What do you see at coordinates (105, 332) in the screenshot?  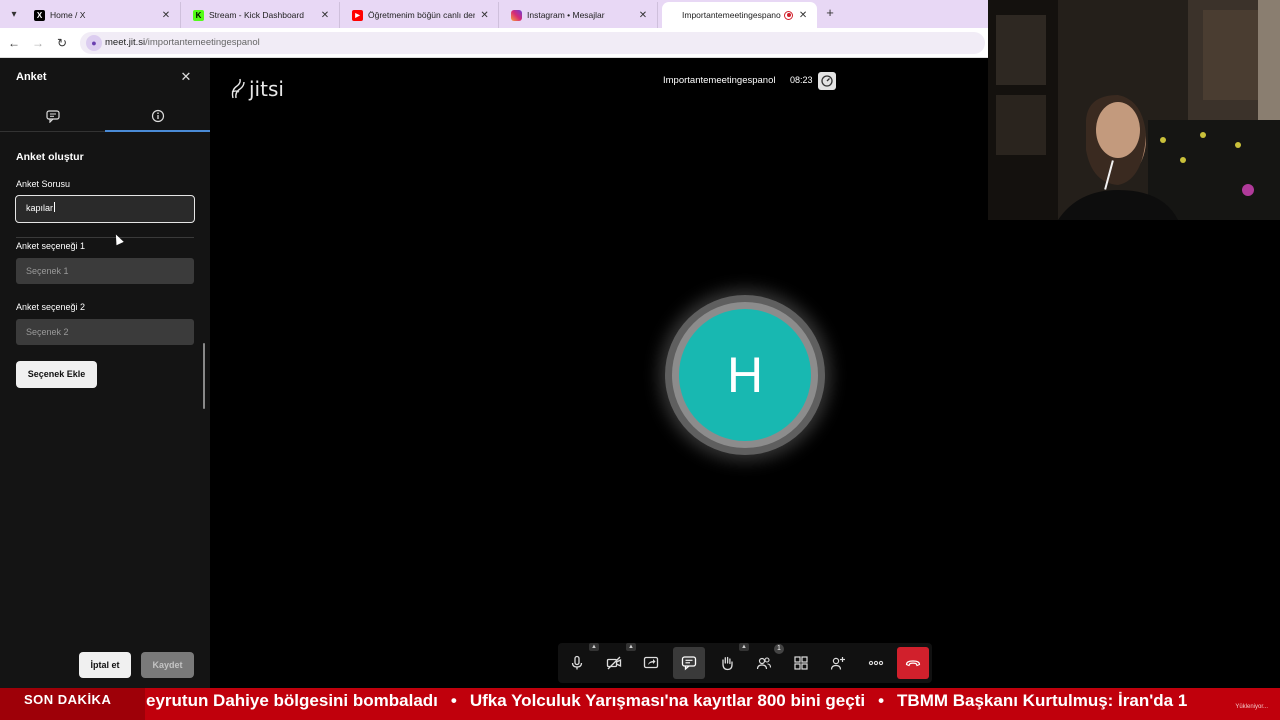 I see `option2-input: Seçenek 2` at bounding box center [105, 332].